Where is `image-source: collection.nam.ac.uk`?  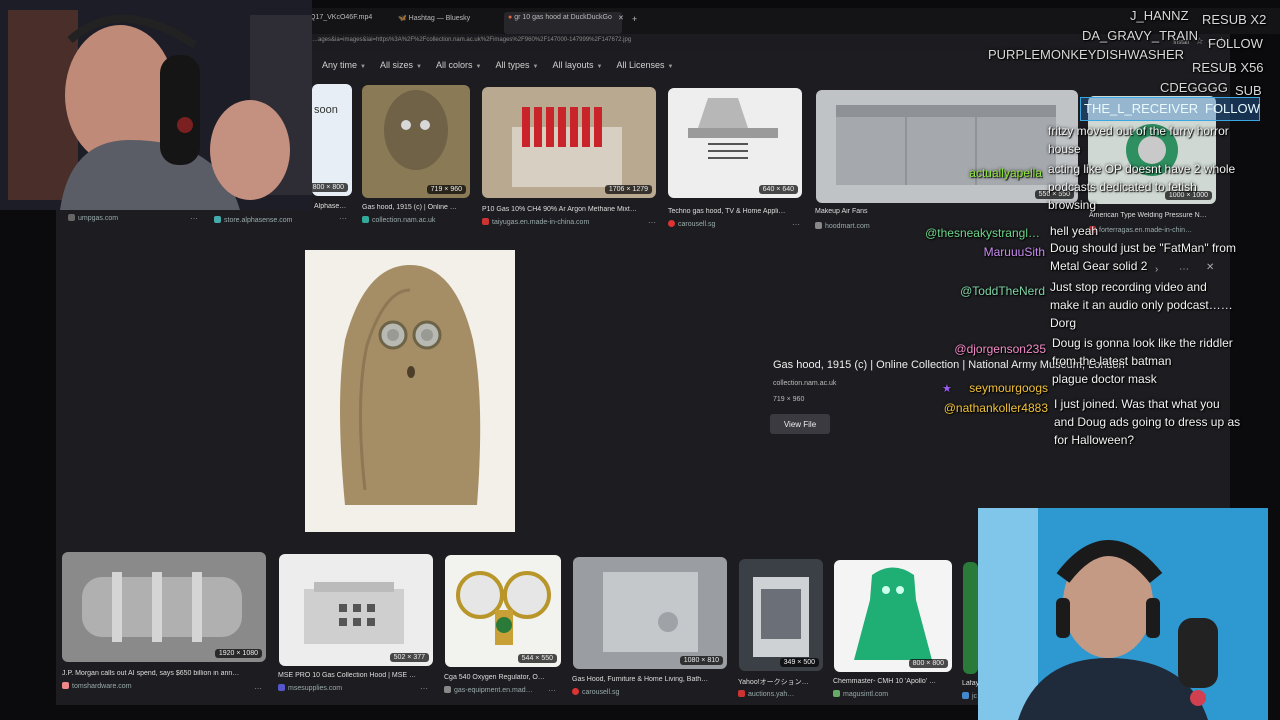
image-source: collection.nam.ac.uk is located at coordinates (412, 220).